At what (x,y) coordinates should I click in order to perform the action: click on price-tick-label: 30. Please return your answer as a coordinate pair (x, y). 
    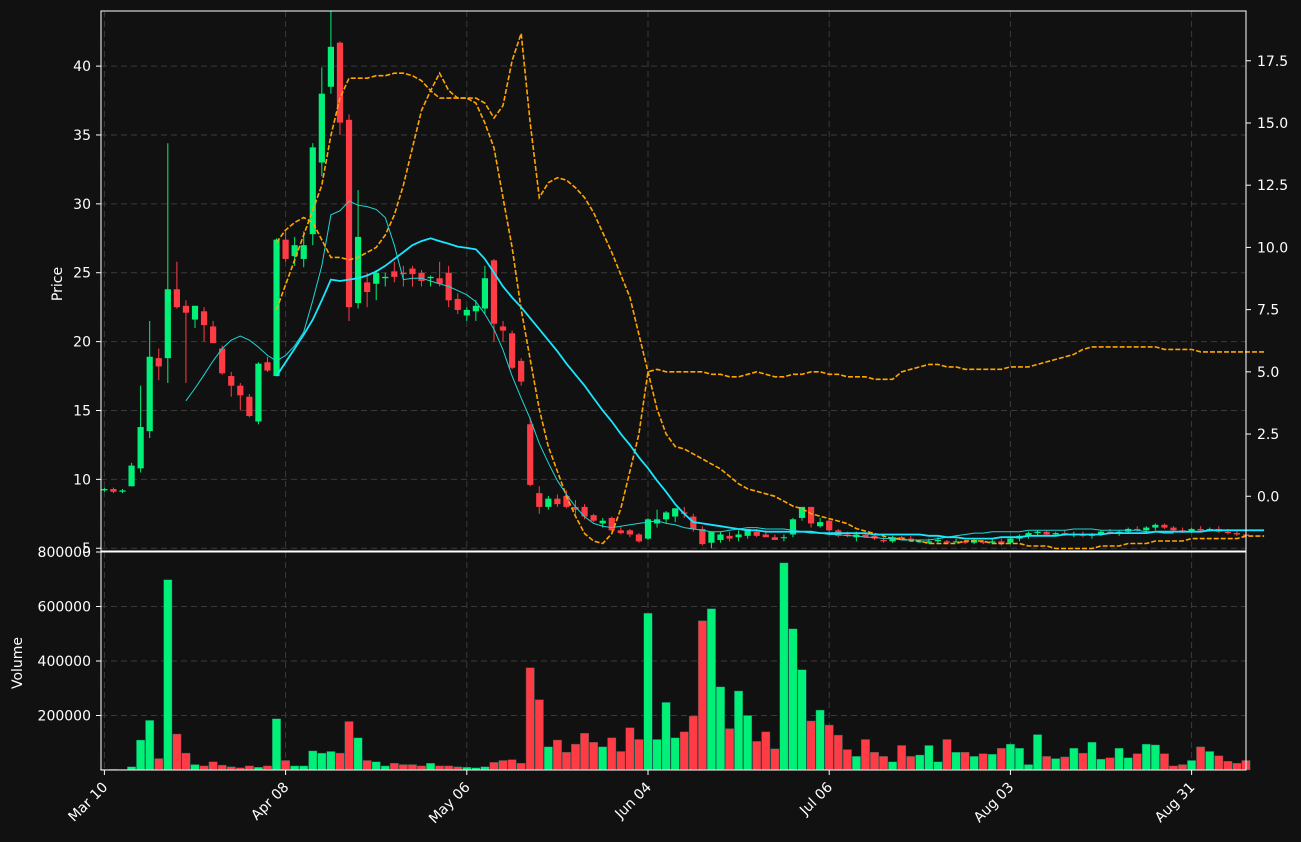
    Looking at the image, I should click on (82, 205).